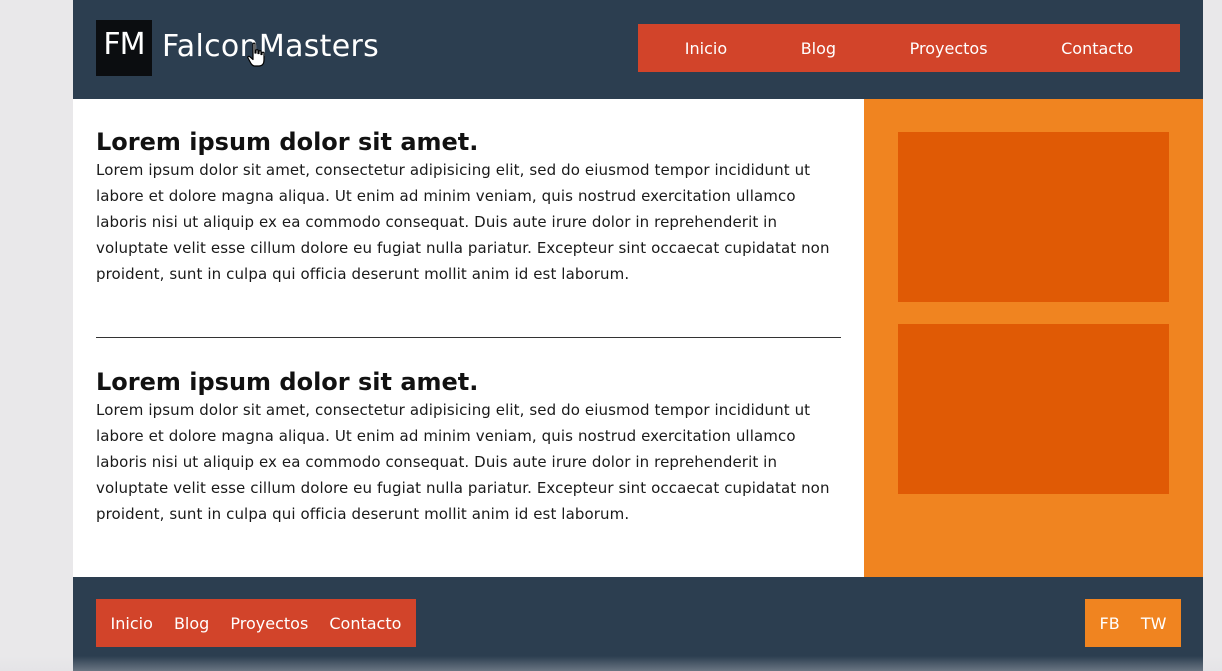  Describe the element at coordinates (269, 623) in the screenshot. I see `footer-nav-proyectos: Proyectos` at that location.